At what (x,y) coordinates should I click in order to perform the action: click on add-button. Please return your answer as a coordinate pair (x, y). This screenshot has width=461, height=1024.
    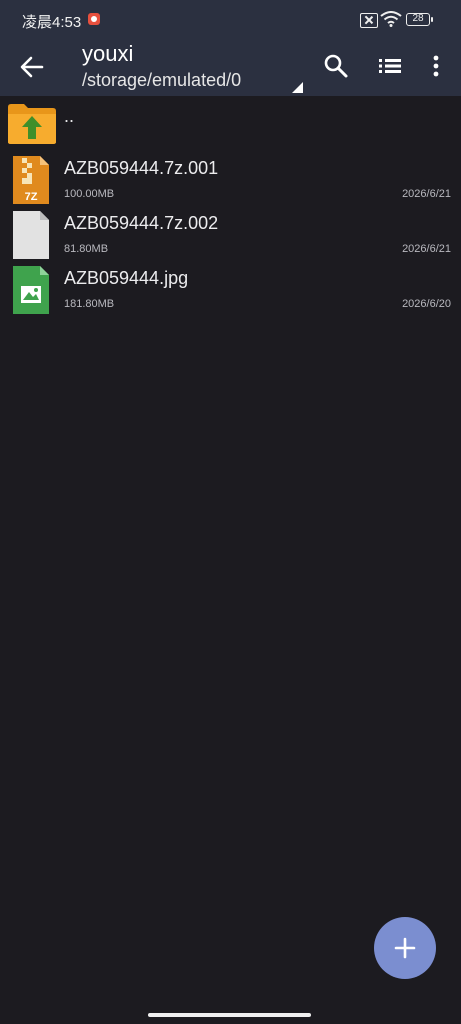
    Looking at the image, I should click on (405, 948).